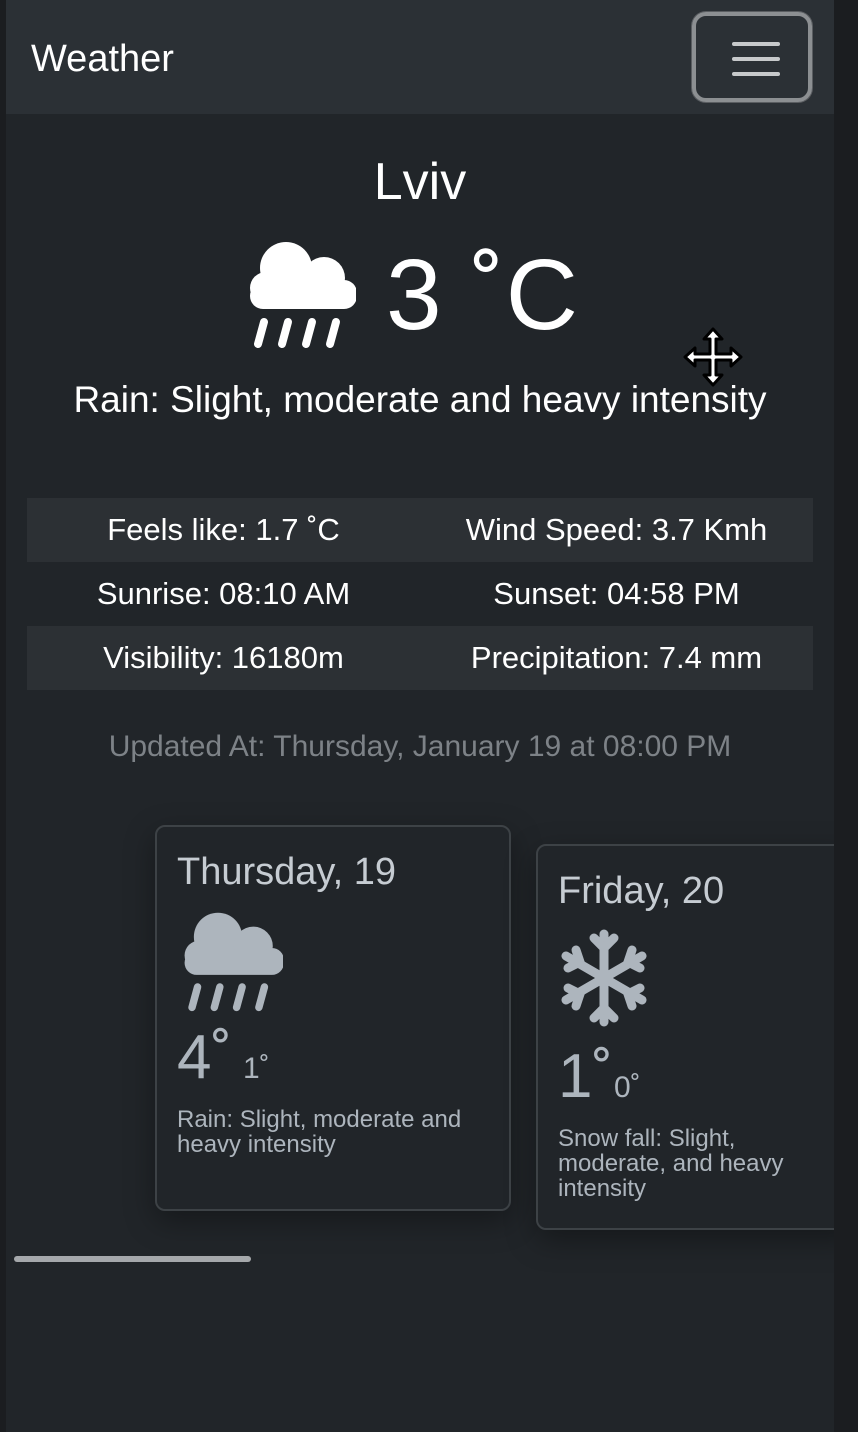 Image resolution: width=858 pixels, height=1432 pixels. Describe the element at coordinates (102, 59) in the screenshot. I see `navbar-brand: Weather` at that location.